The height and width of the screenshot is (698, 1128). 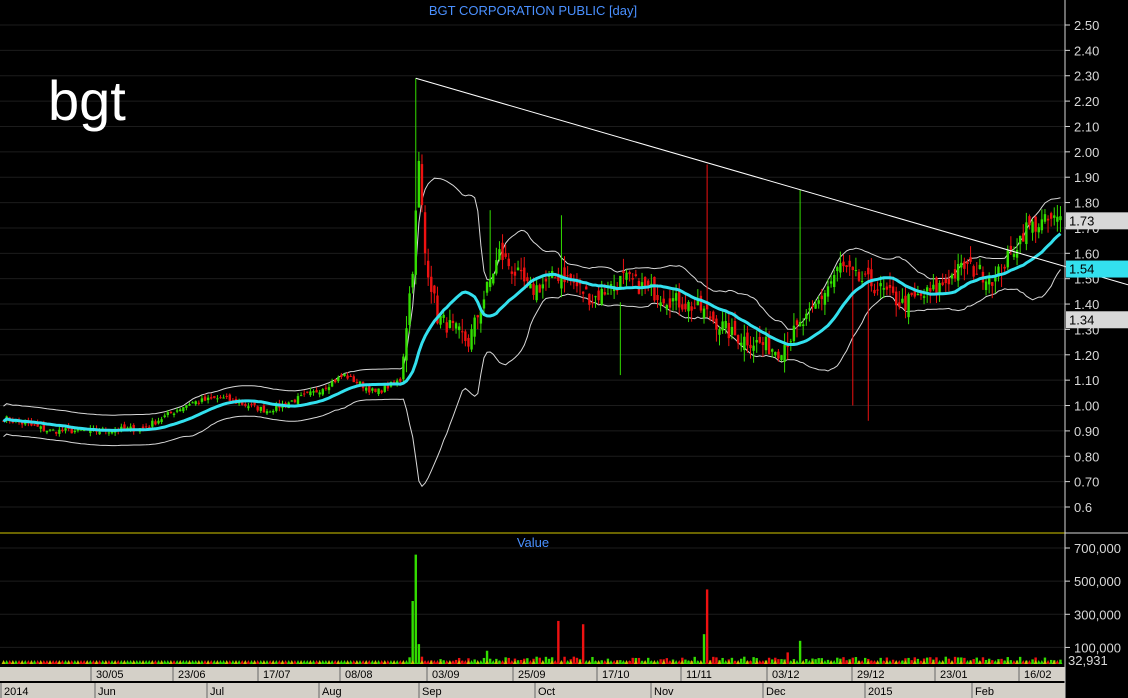 I want to click on price-marker-label: 1.54, so click(x=1081, y=269).